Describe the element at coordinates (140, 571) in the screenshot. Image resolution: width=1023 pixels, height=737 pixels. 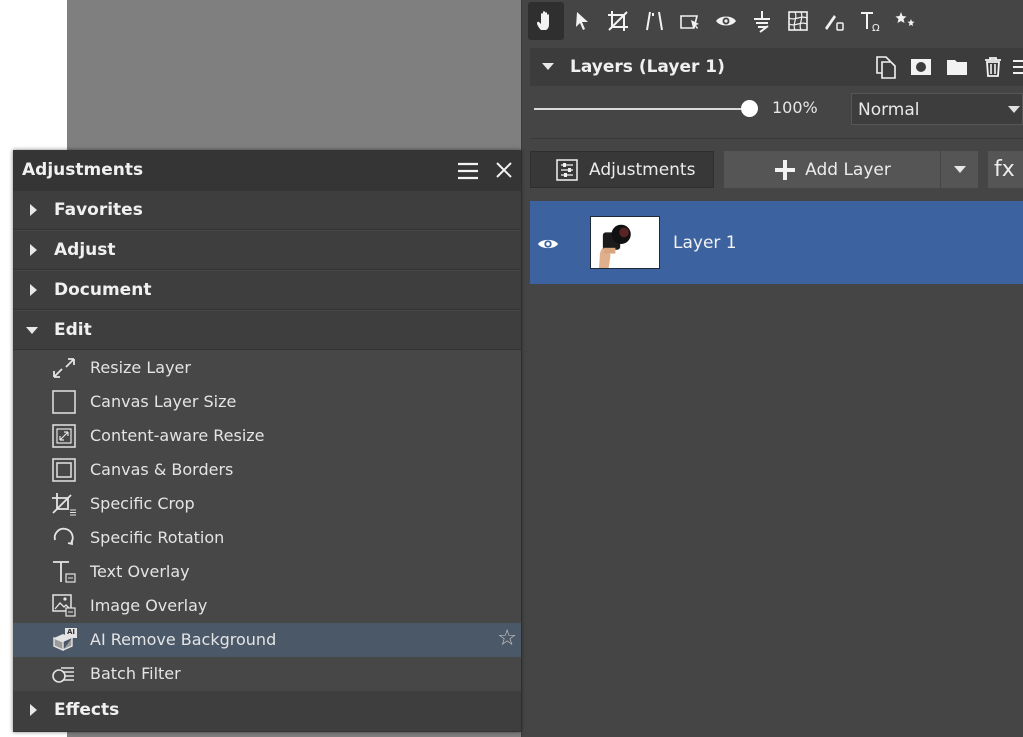
I see `item-label: Text Overlay` at that location.